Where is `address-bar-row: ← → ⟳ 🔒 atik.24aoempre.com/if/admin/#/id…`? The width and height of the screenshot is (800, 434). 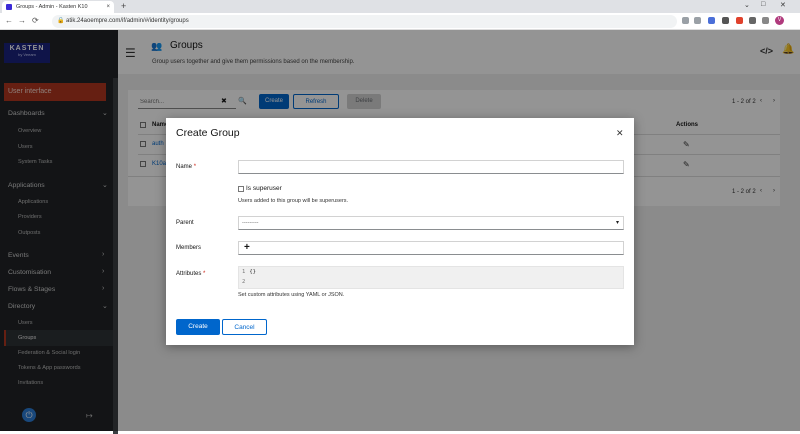 address-bar-row: ← → ⟳ 🔒 atik.24aoempre.com/if/admin/#/id… is located at coordinates (400, 21).